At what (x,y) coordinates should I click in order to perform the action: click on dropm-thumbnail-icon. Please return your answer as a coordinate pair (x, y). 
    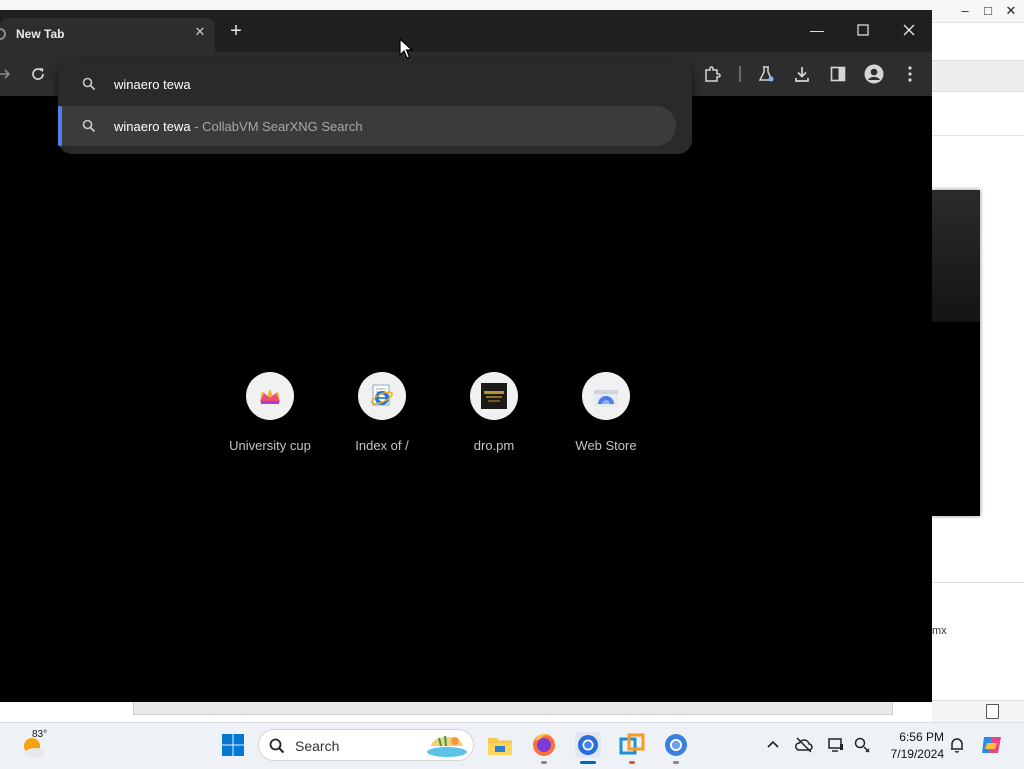
    Looking at the image, I should click on (494, 396).